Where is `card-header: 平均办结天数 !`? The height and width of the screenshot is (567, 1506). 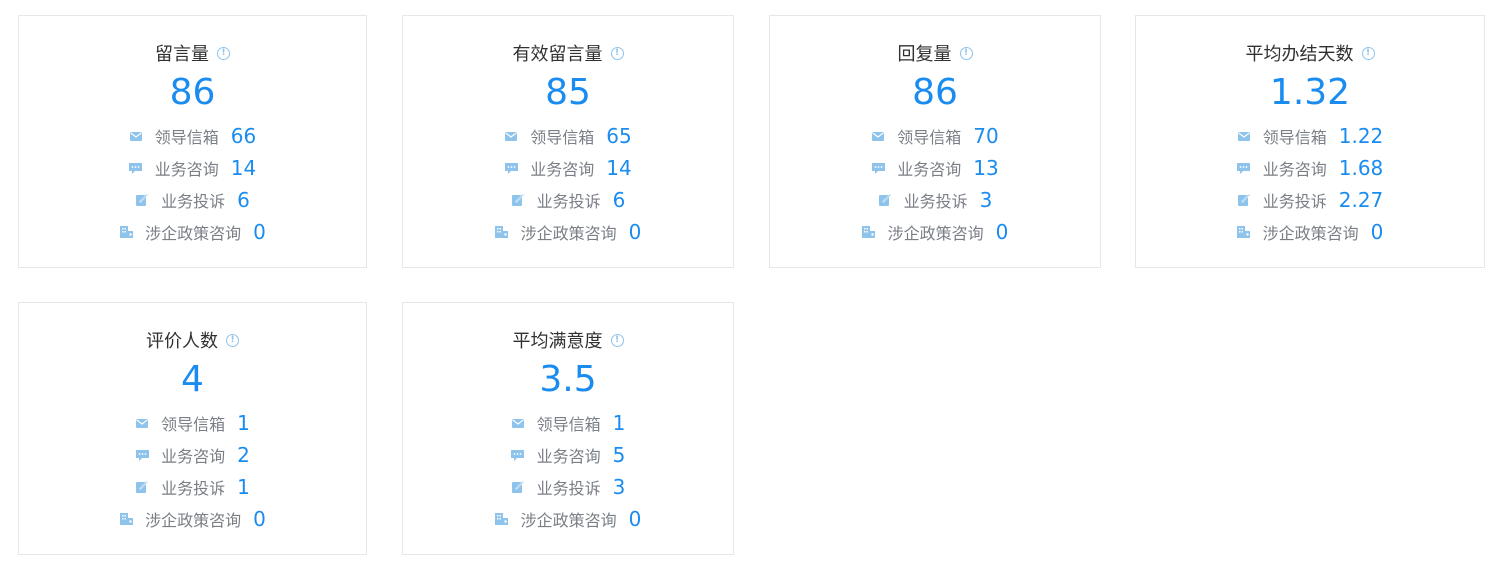 card-header: 平均办结天数 ! is located at coordinates (1310, 53).